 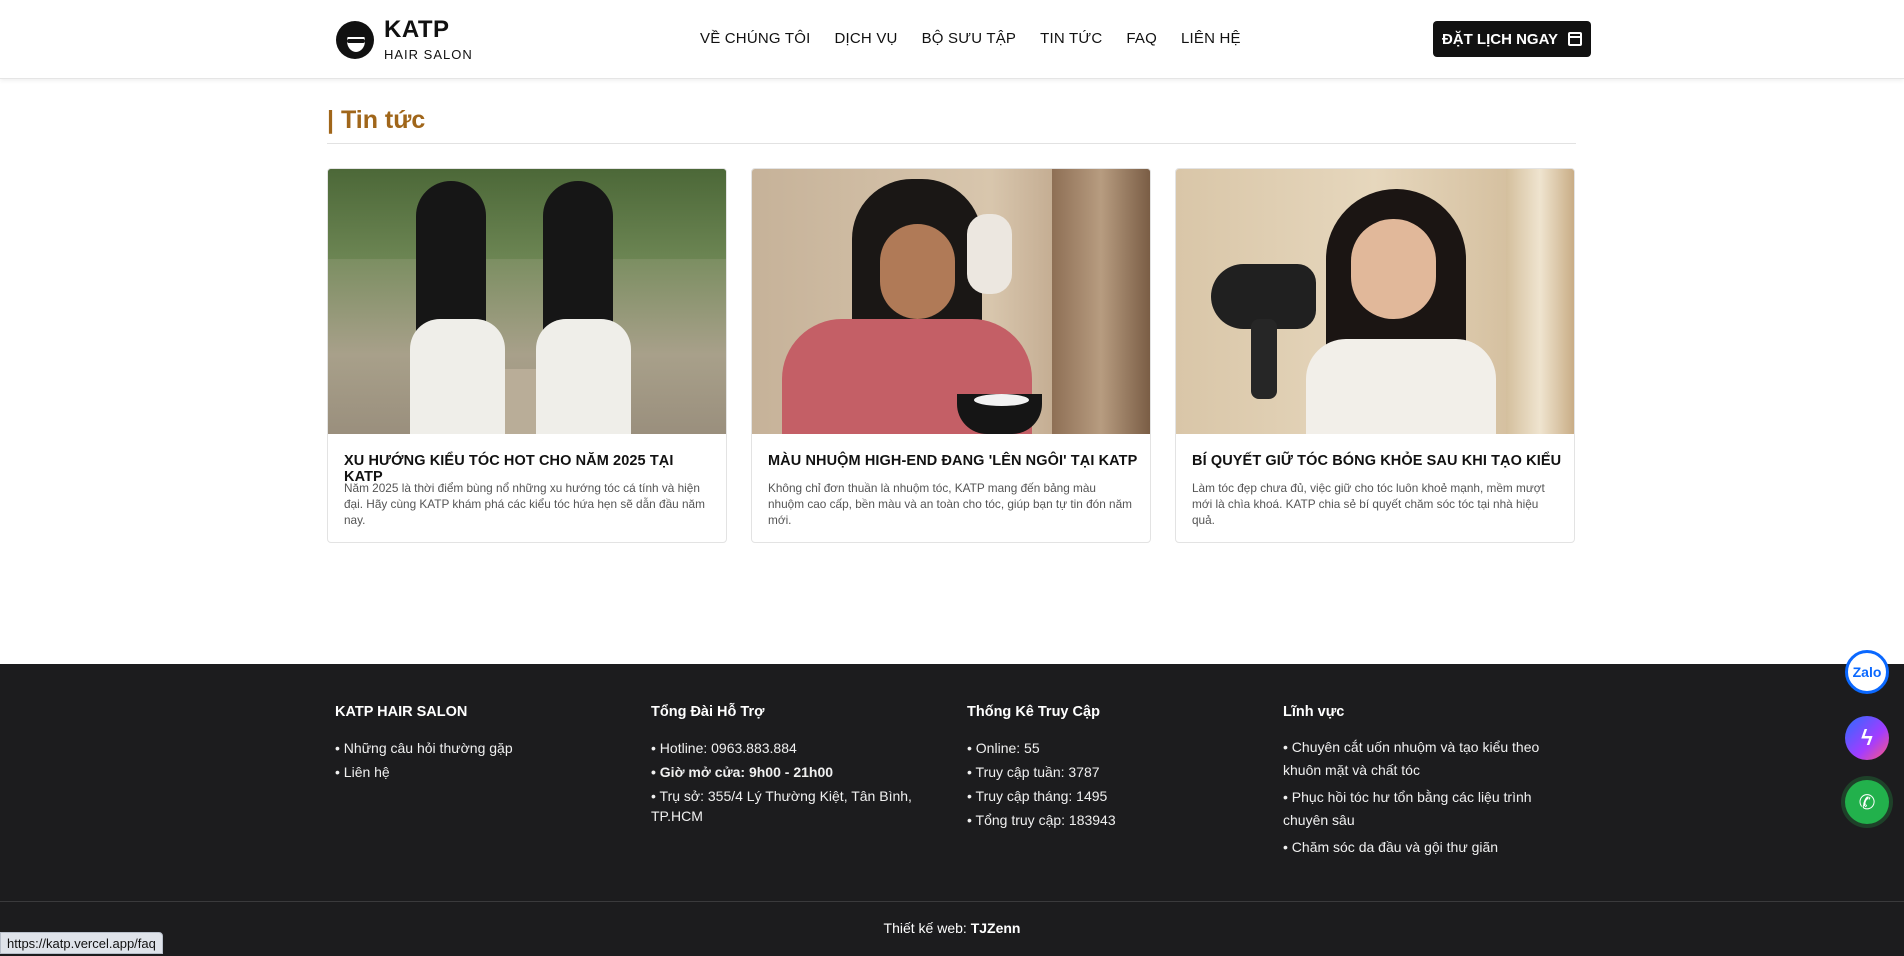 I want to click on brand-logo: KATP HAIR SALON, so click(x=404, y=40).